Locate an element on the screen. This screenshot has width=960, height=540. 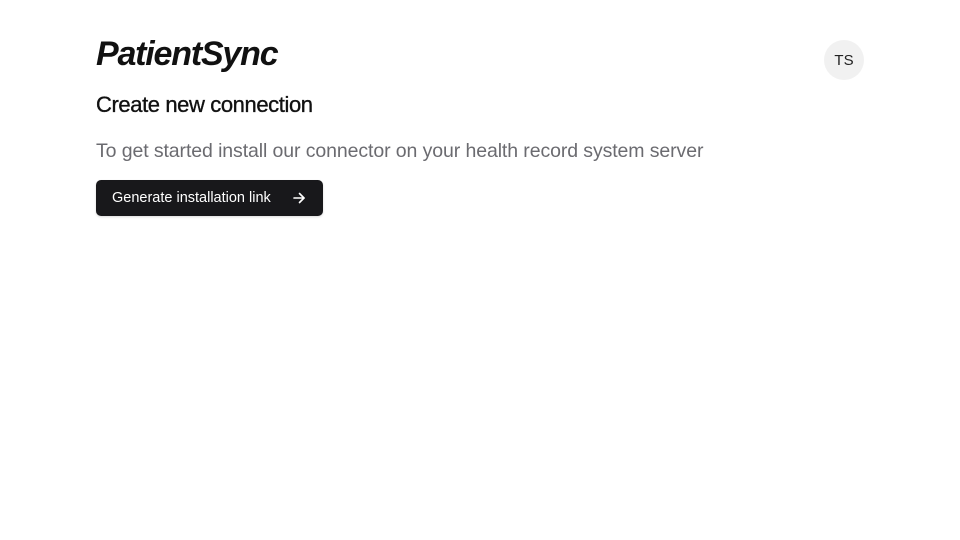
generate-installation-link-button: Generate installation link is located at coordinates (209, 198).